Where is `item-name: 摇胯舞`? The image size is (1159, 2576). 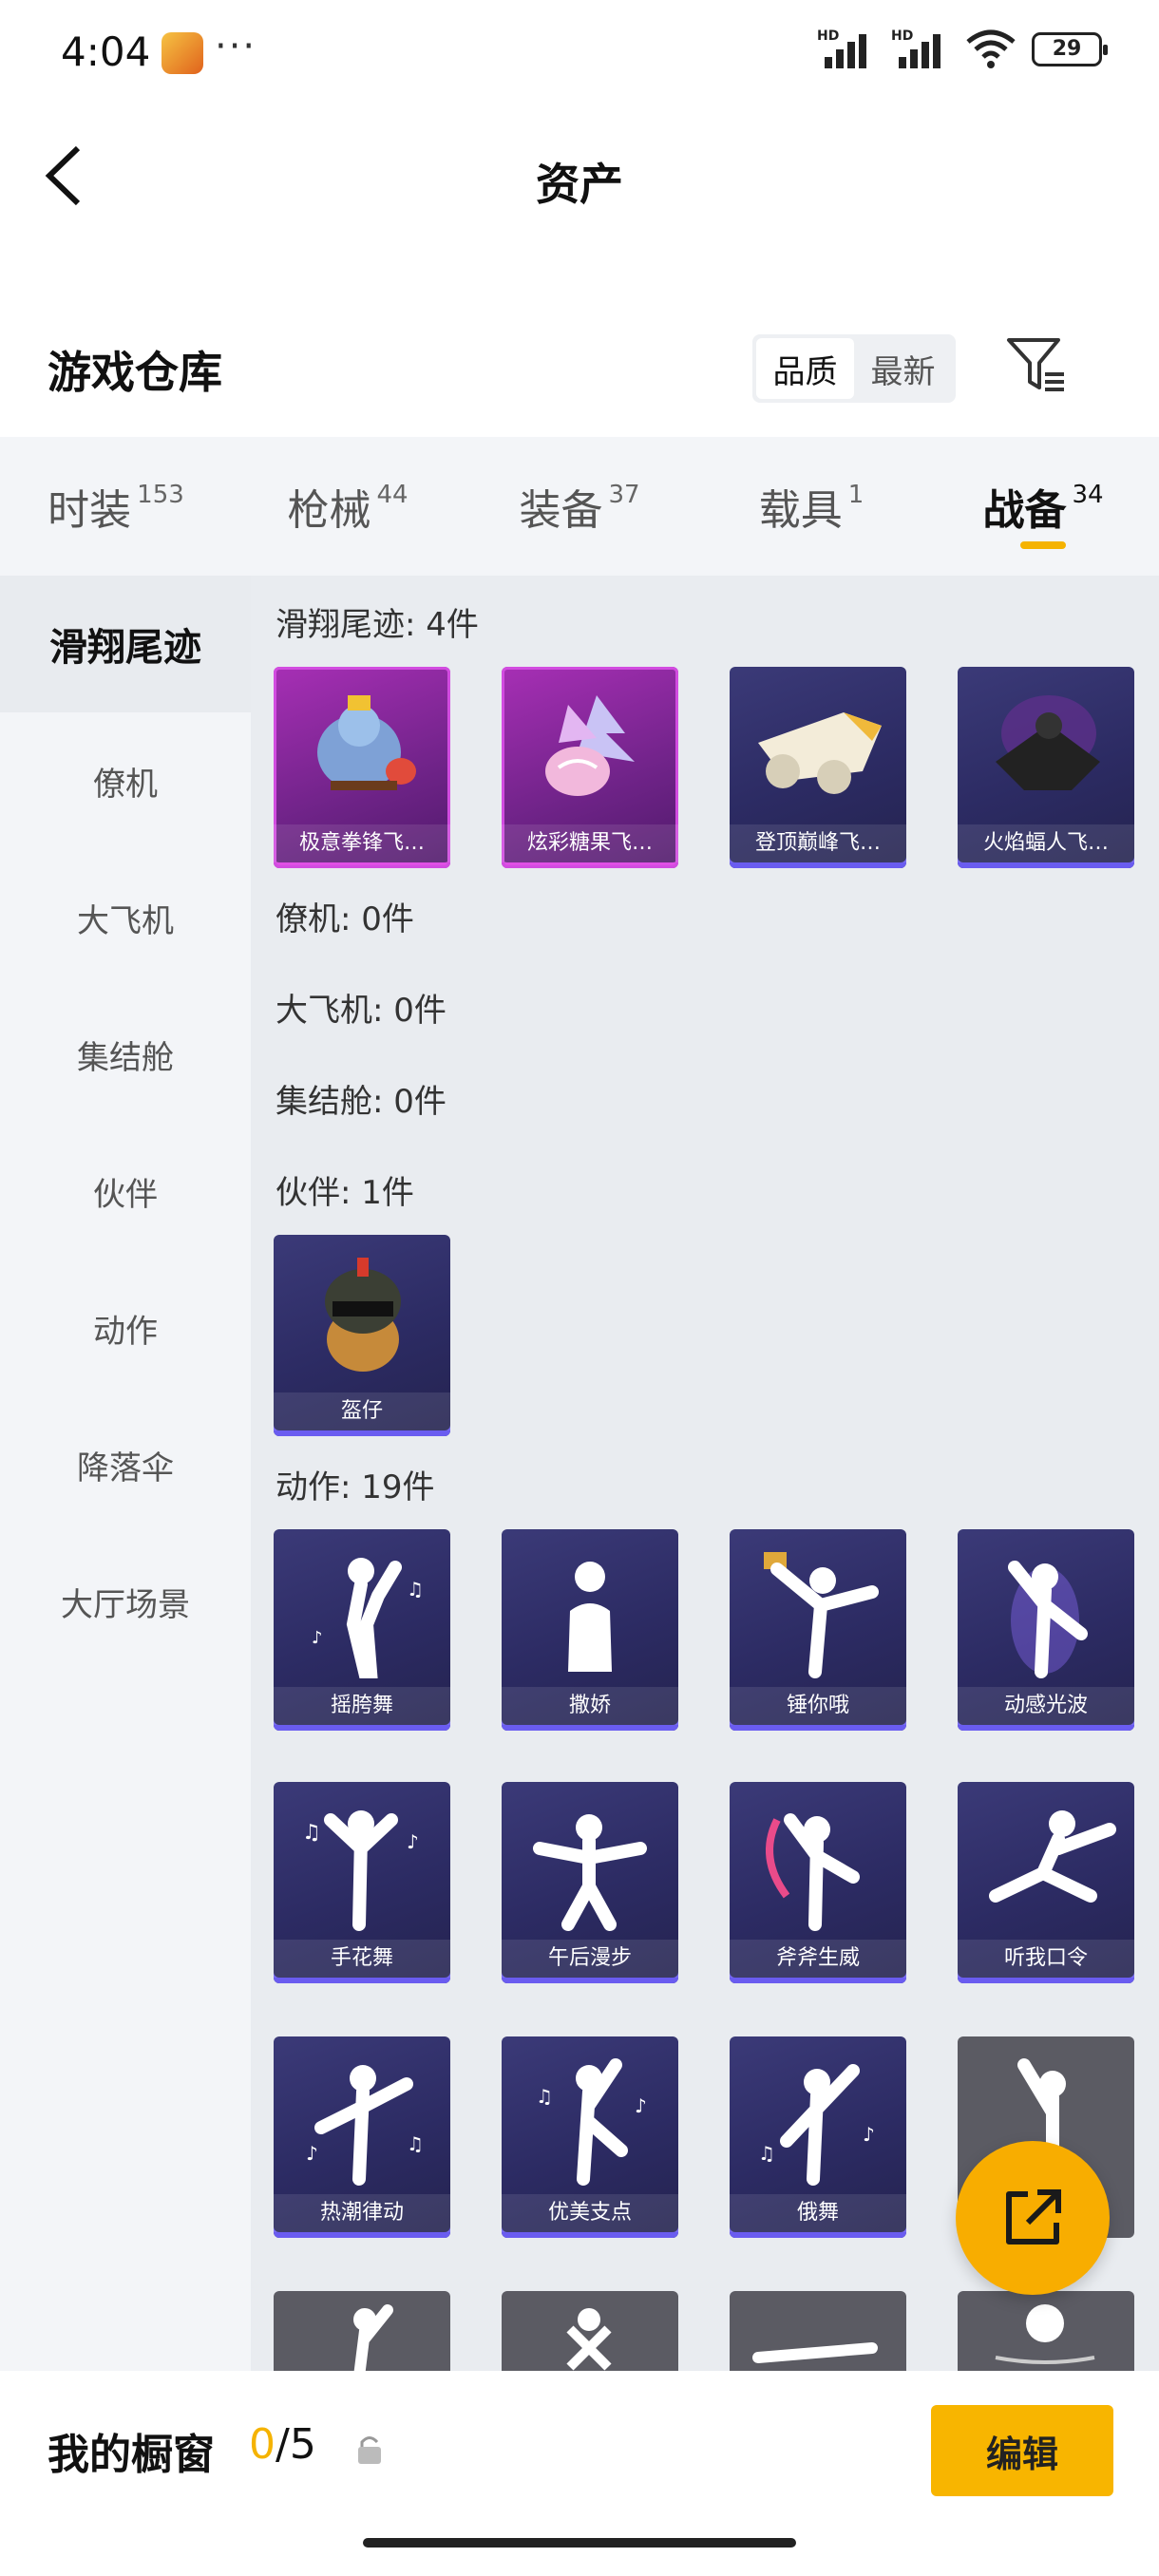
item-name: 摇胯舞 is located at coordinates (362, 1706).